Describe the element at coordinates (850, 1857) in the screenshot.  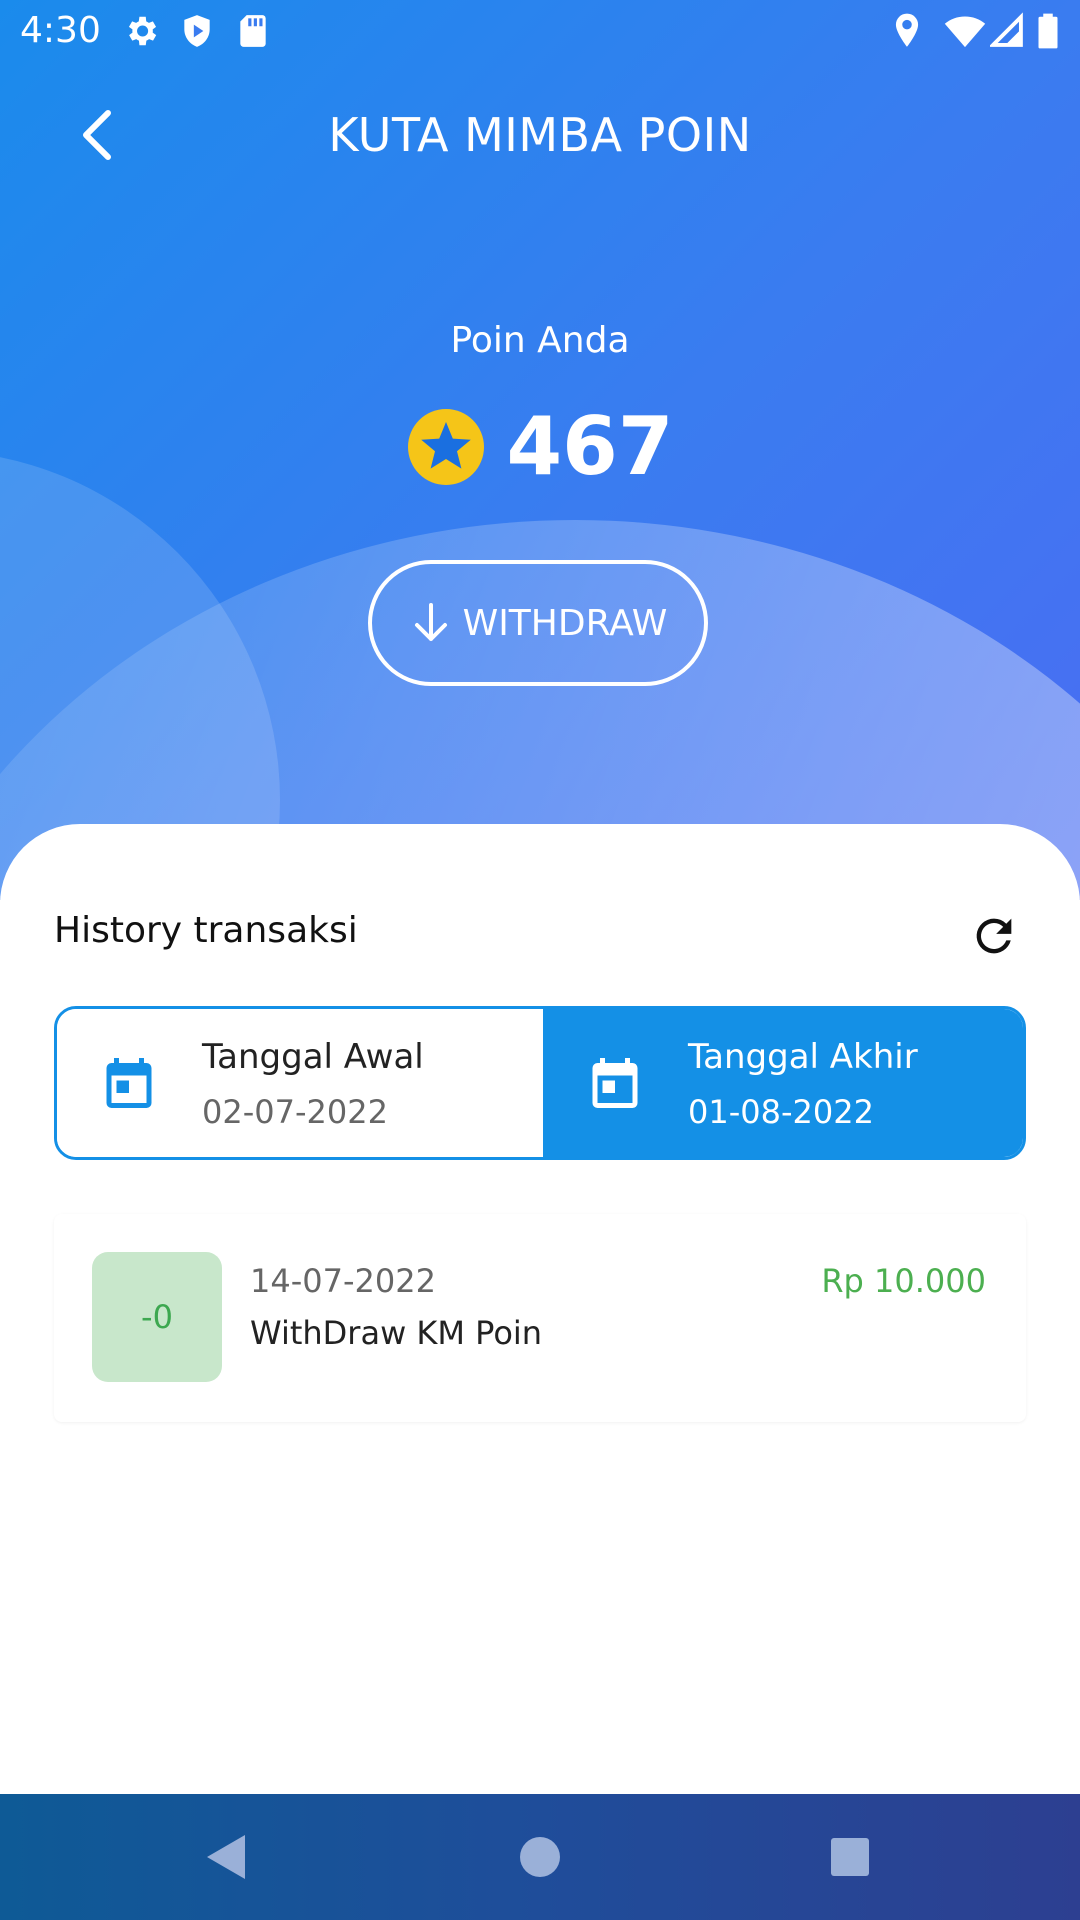
I see `recents-square-icon` at that location.